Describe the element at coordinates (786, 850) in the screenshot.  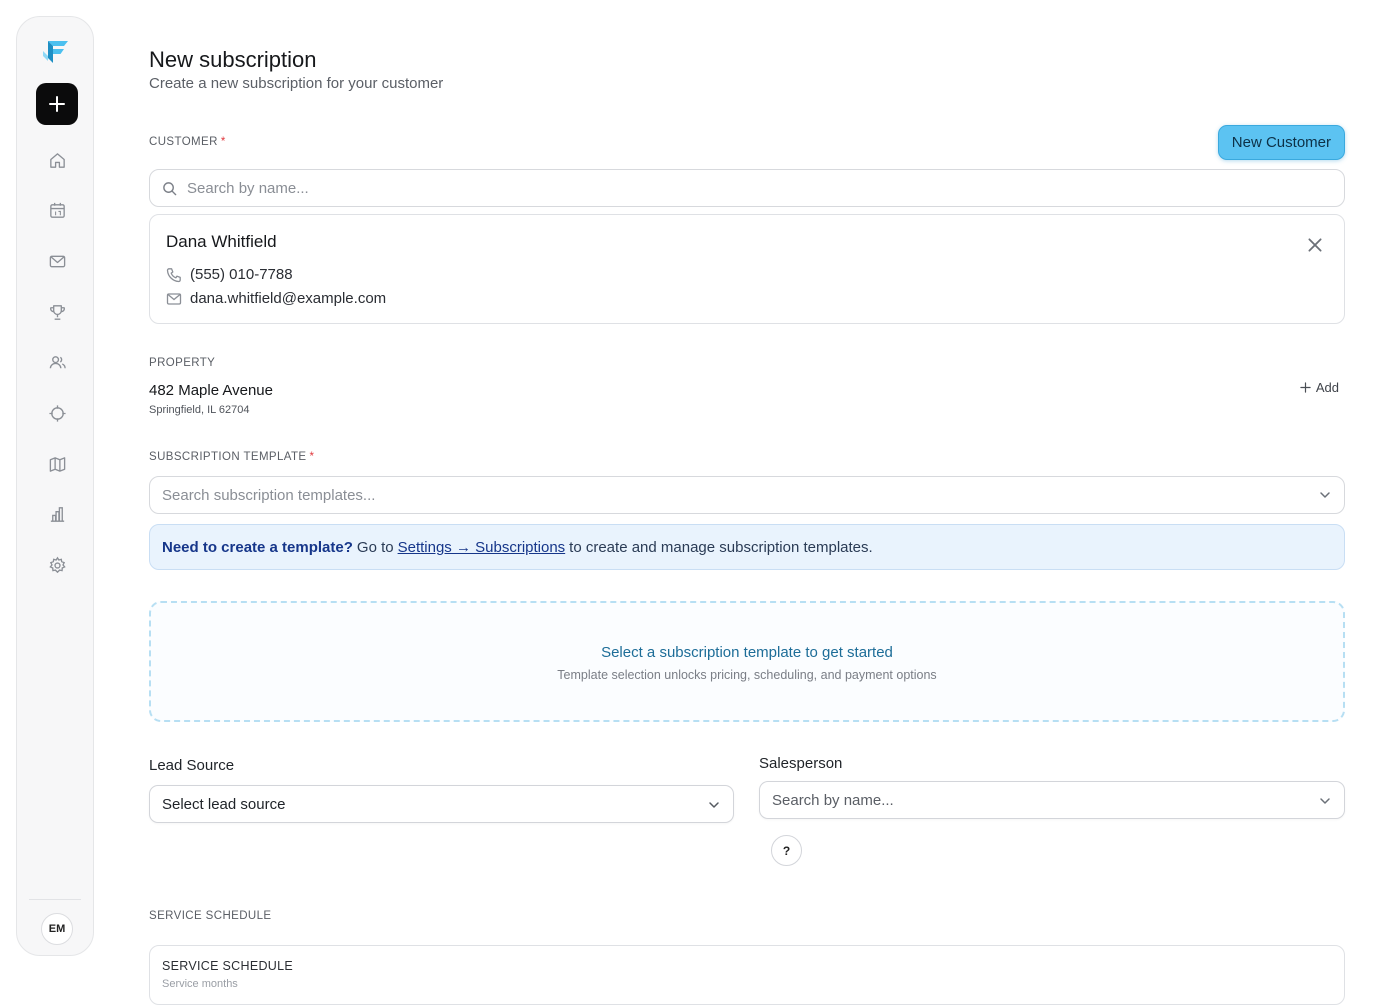
I see `help-button: ?` at that location.